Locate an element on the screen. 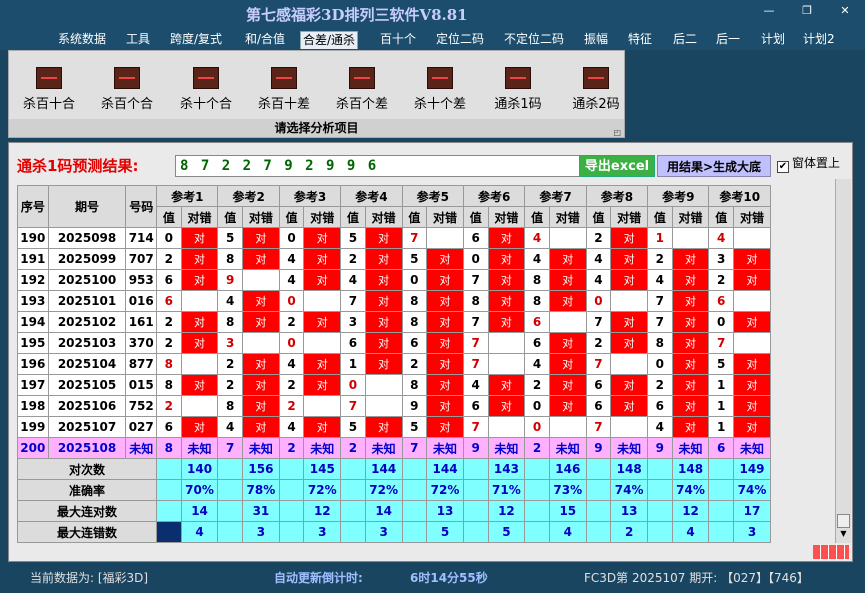 The image size is (865, 593). cell-period: 2025104 is located at coordinates (87, 364).